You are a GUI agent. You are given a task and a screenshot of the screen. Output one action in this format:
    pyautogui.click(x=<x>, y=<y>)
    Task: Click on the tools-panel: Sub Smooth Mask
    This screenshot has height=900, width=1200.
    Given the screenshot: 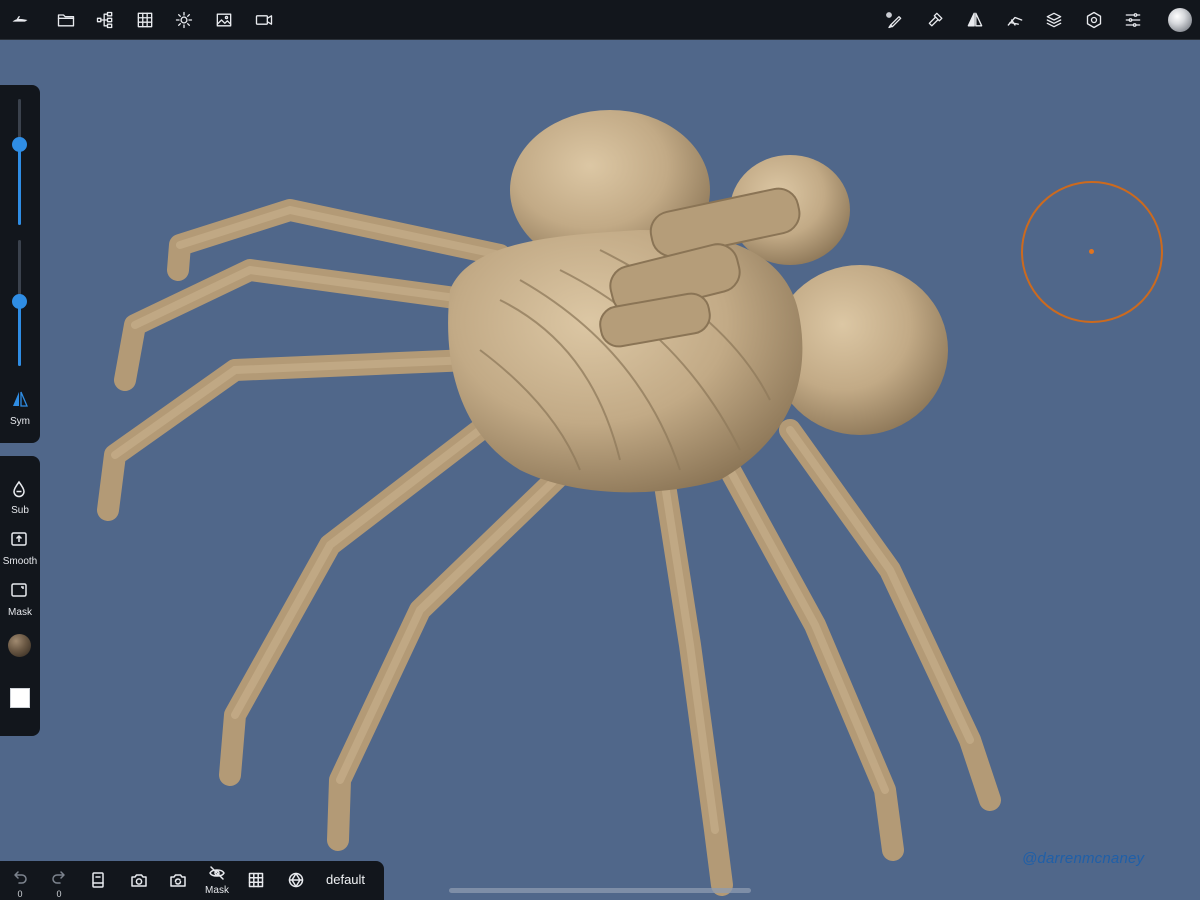 What is the action you would take?
    pyautogui.click(x=20, y=596)
    